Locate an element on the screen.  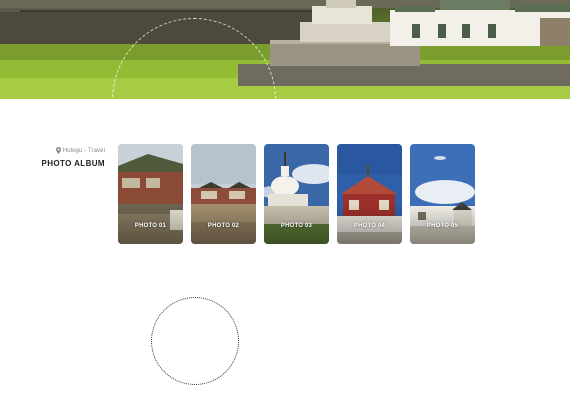
album-title: PHOTO ALBUM is located at coordinates (73, 163).